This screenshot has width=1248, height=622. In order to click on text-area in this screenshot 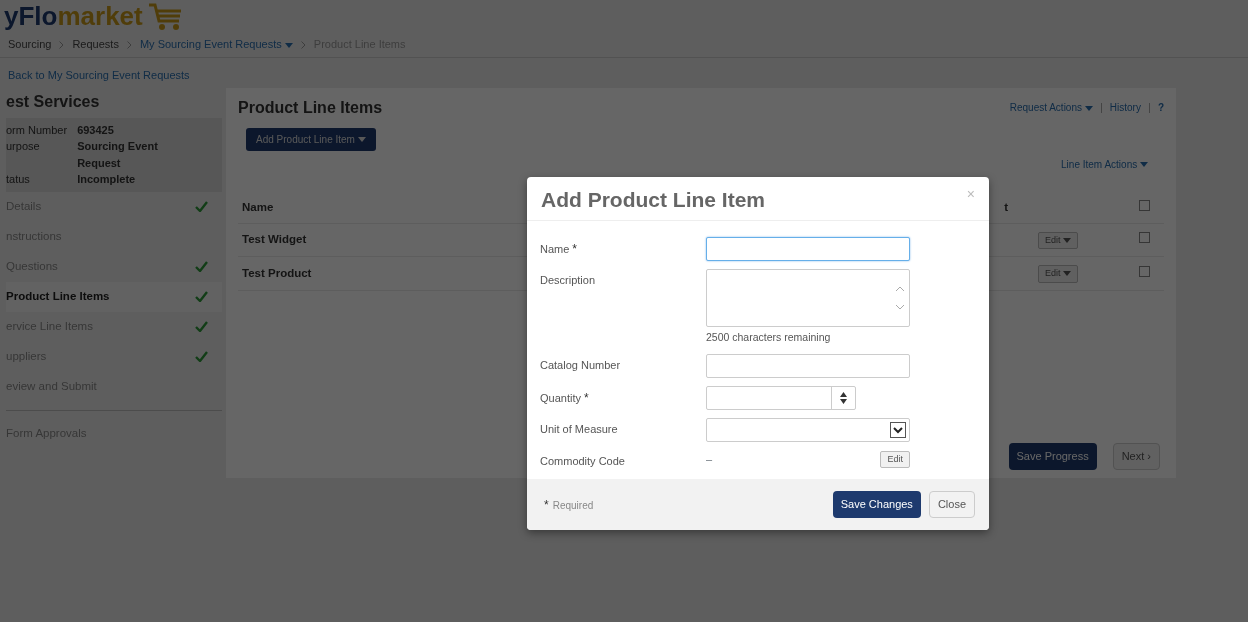, I will do `click(808, 298)`.